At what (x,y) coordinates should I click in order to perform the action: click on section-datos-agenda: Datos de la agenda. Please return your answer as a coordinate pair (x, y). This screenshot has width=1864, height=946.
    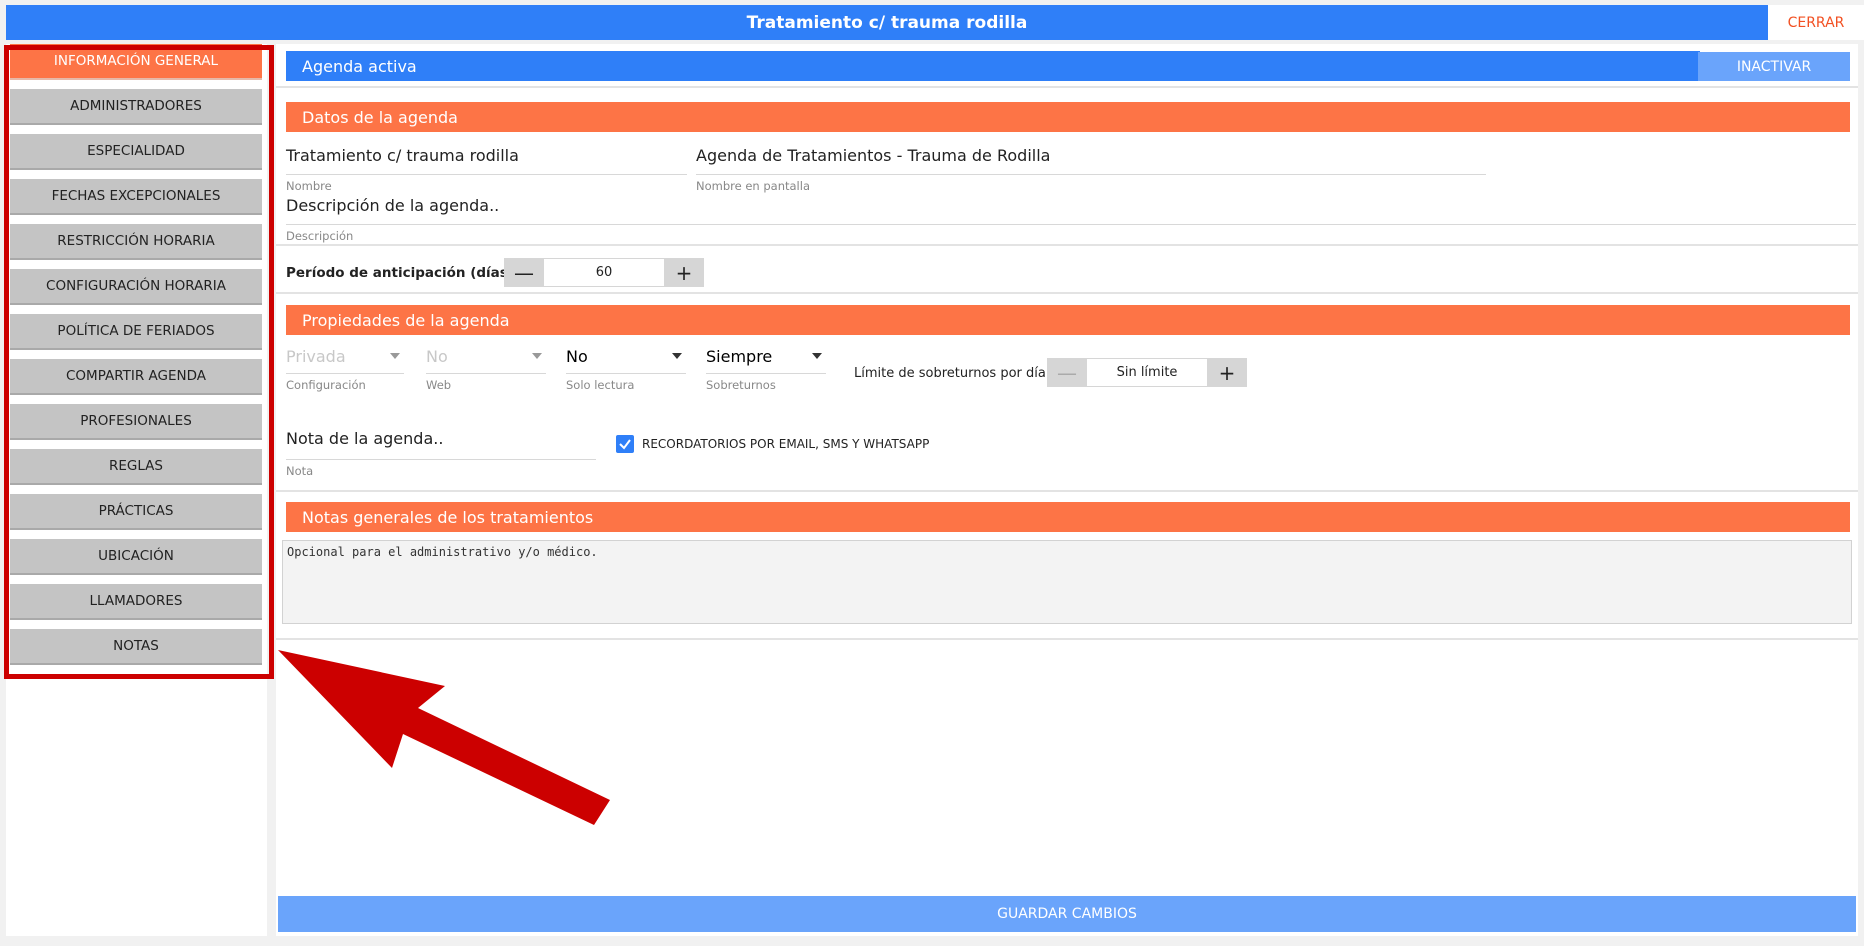
    Looking at the image, I should click on (1068, 117).